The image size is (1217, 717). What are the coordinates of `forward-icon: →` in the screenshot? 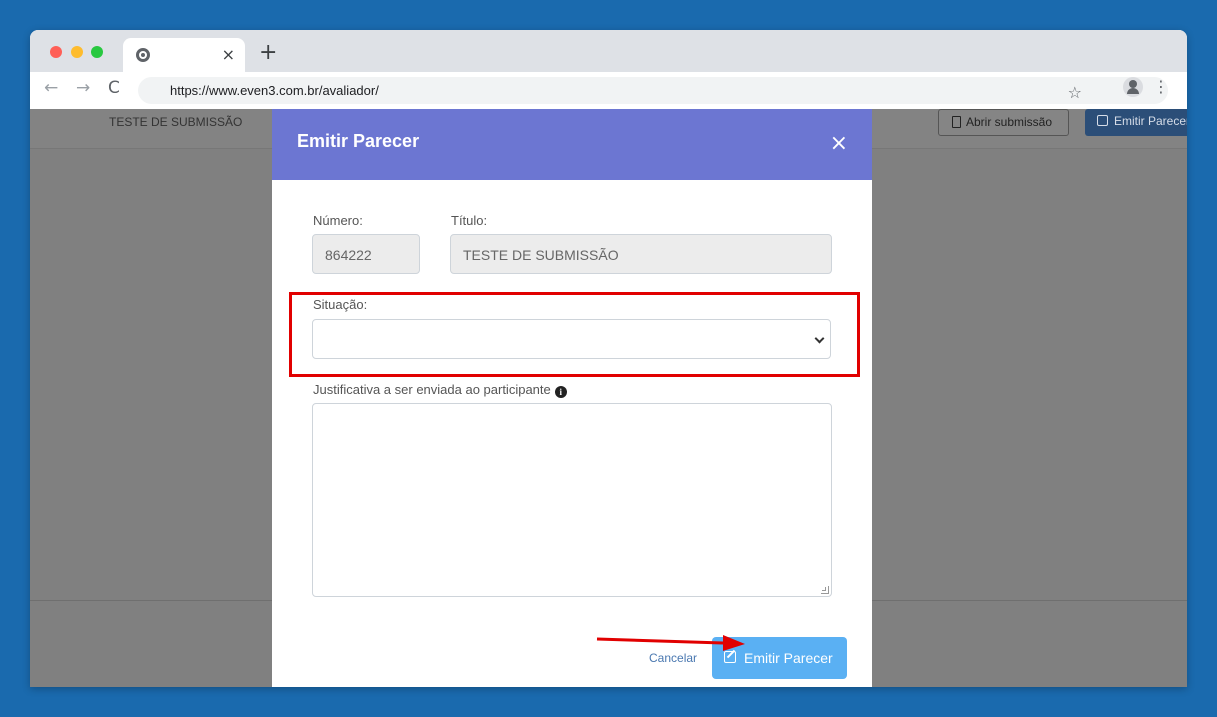 It's located at (83, 88).